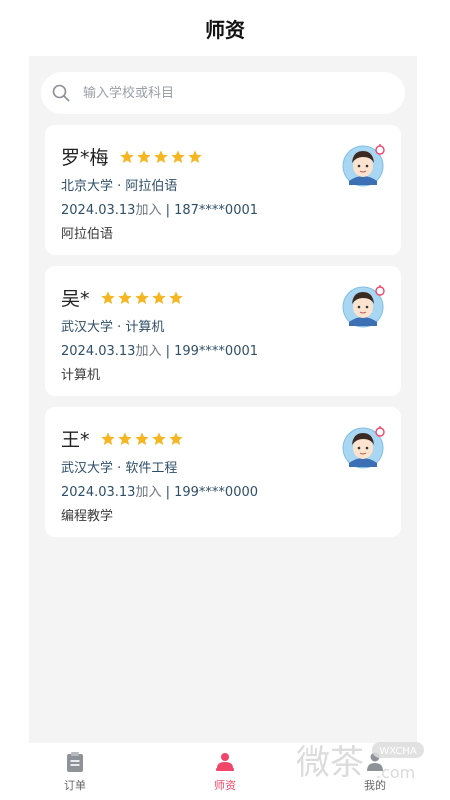 Image resolution: width=450 pixels, height=800 pixels. I want to click on teacher-name: 吴*, so click(75, 299).